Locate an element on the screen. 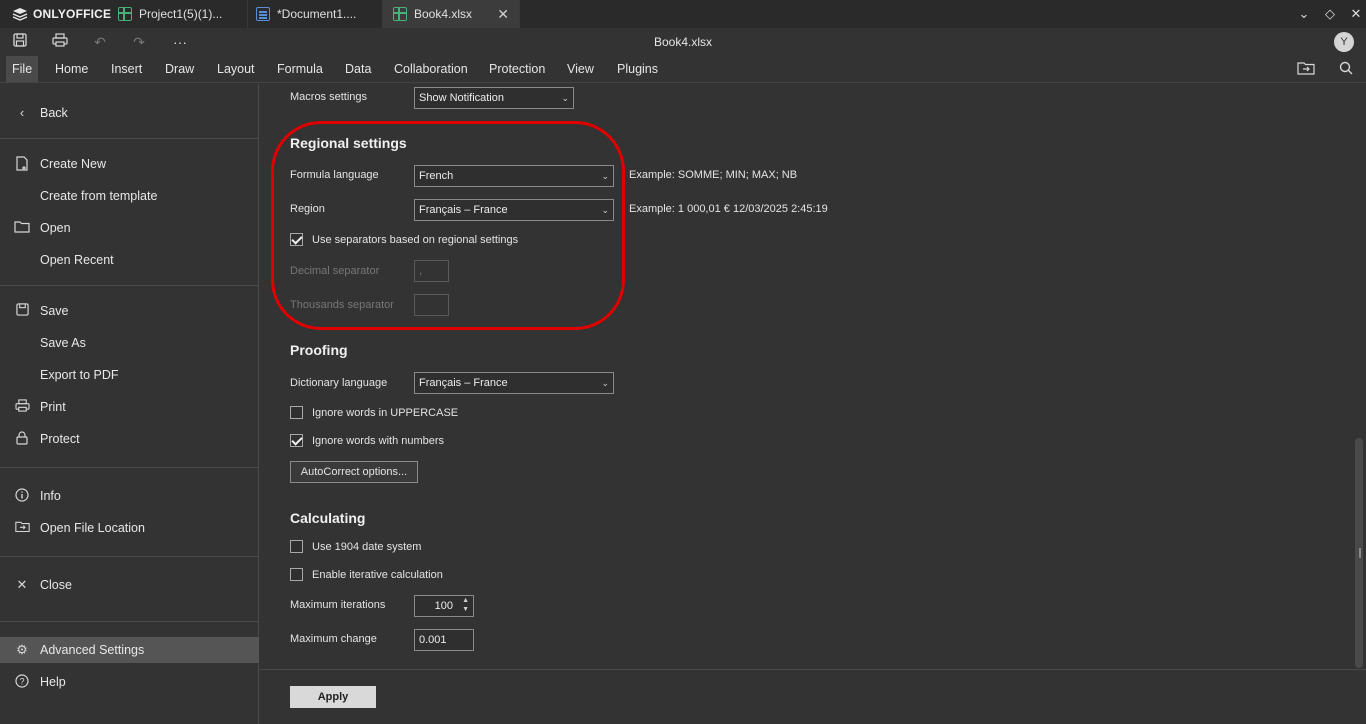  max-iterations-stepper: 100 ▲ ▼ is located at coordinates (444, 606).